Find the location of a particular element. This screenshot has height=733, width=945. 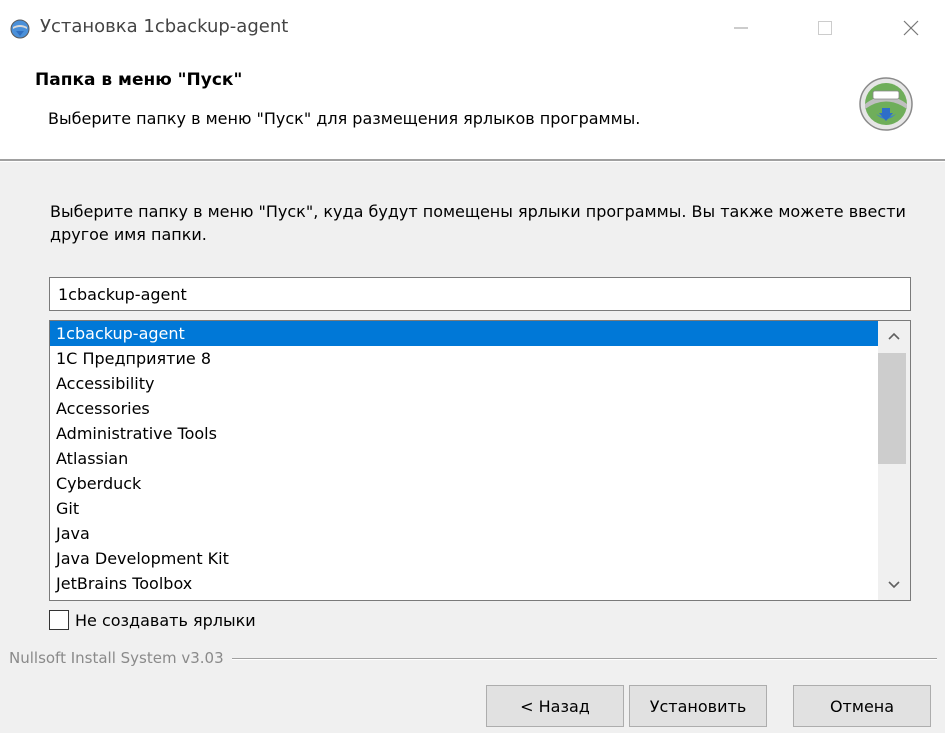

folder-list-item: Cyberduck is located at coordinates (464, 483).